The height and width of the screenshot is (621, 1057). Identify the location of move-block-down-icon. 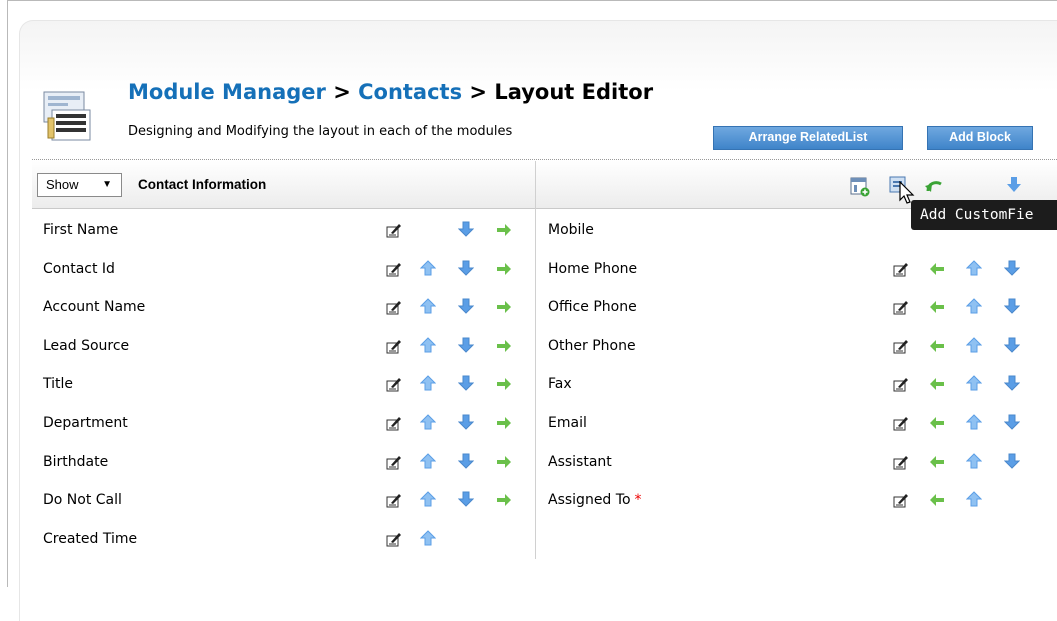
(1014, 185).